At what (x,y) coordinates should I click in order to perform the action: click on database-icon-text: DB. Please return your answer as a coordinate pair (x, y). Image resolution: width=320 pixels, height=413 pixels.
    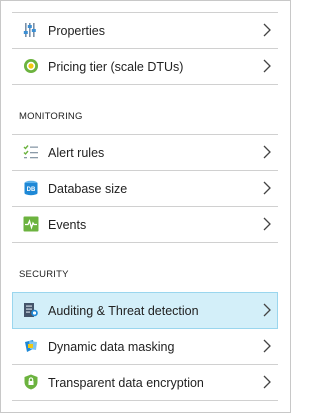
    Looking at the image, I should click on (31, 190).